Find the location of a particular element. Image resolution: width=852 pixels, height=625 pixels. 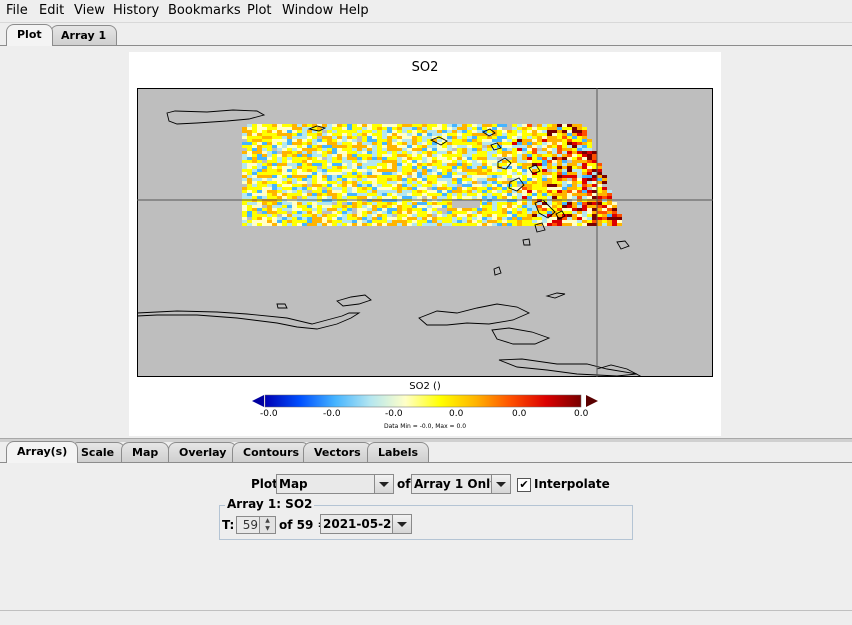

tab-scale: Scale is located at coordinates (98, 452).